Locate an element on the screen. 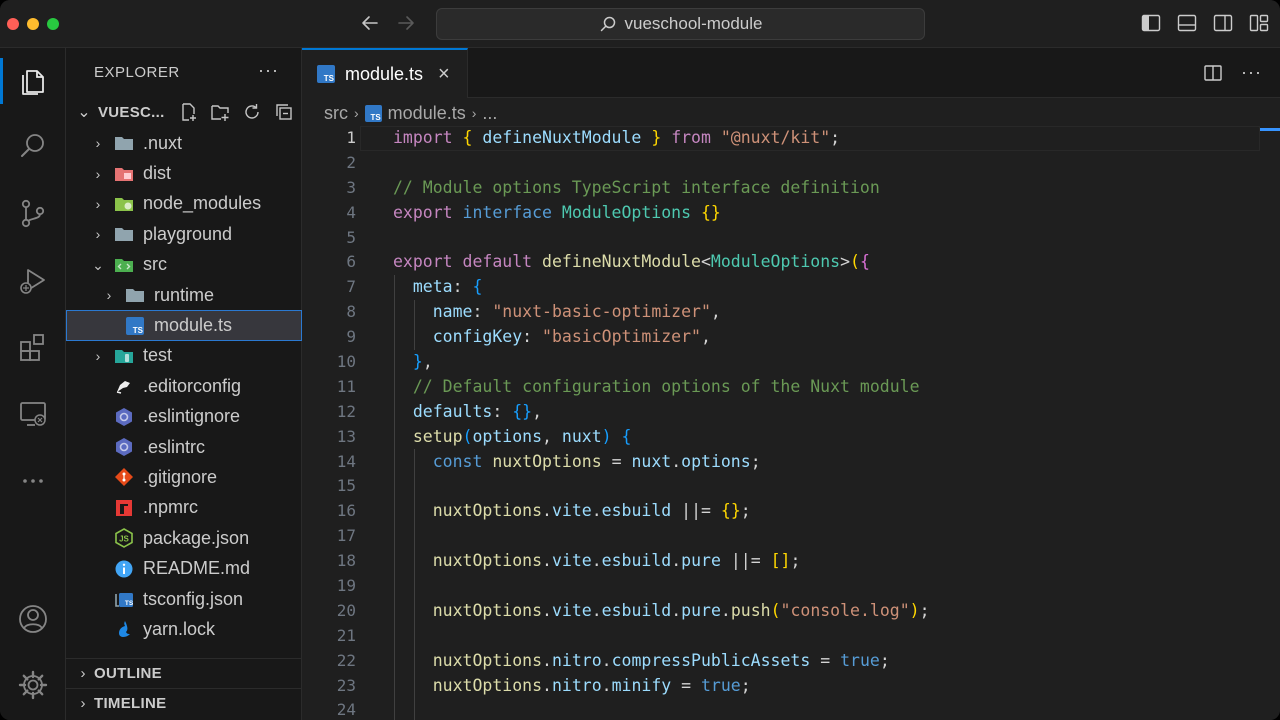 This screenshot has height=720, width=1280. run-debug-button is located at coordinates (33, 281).